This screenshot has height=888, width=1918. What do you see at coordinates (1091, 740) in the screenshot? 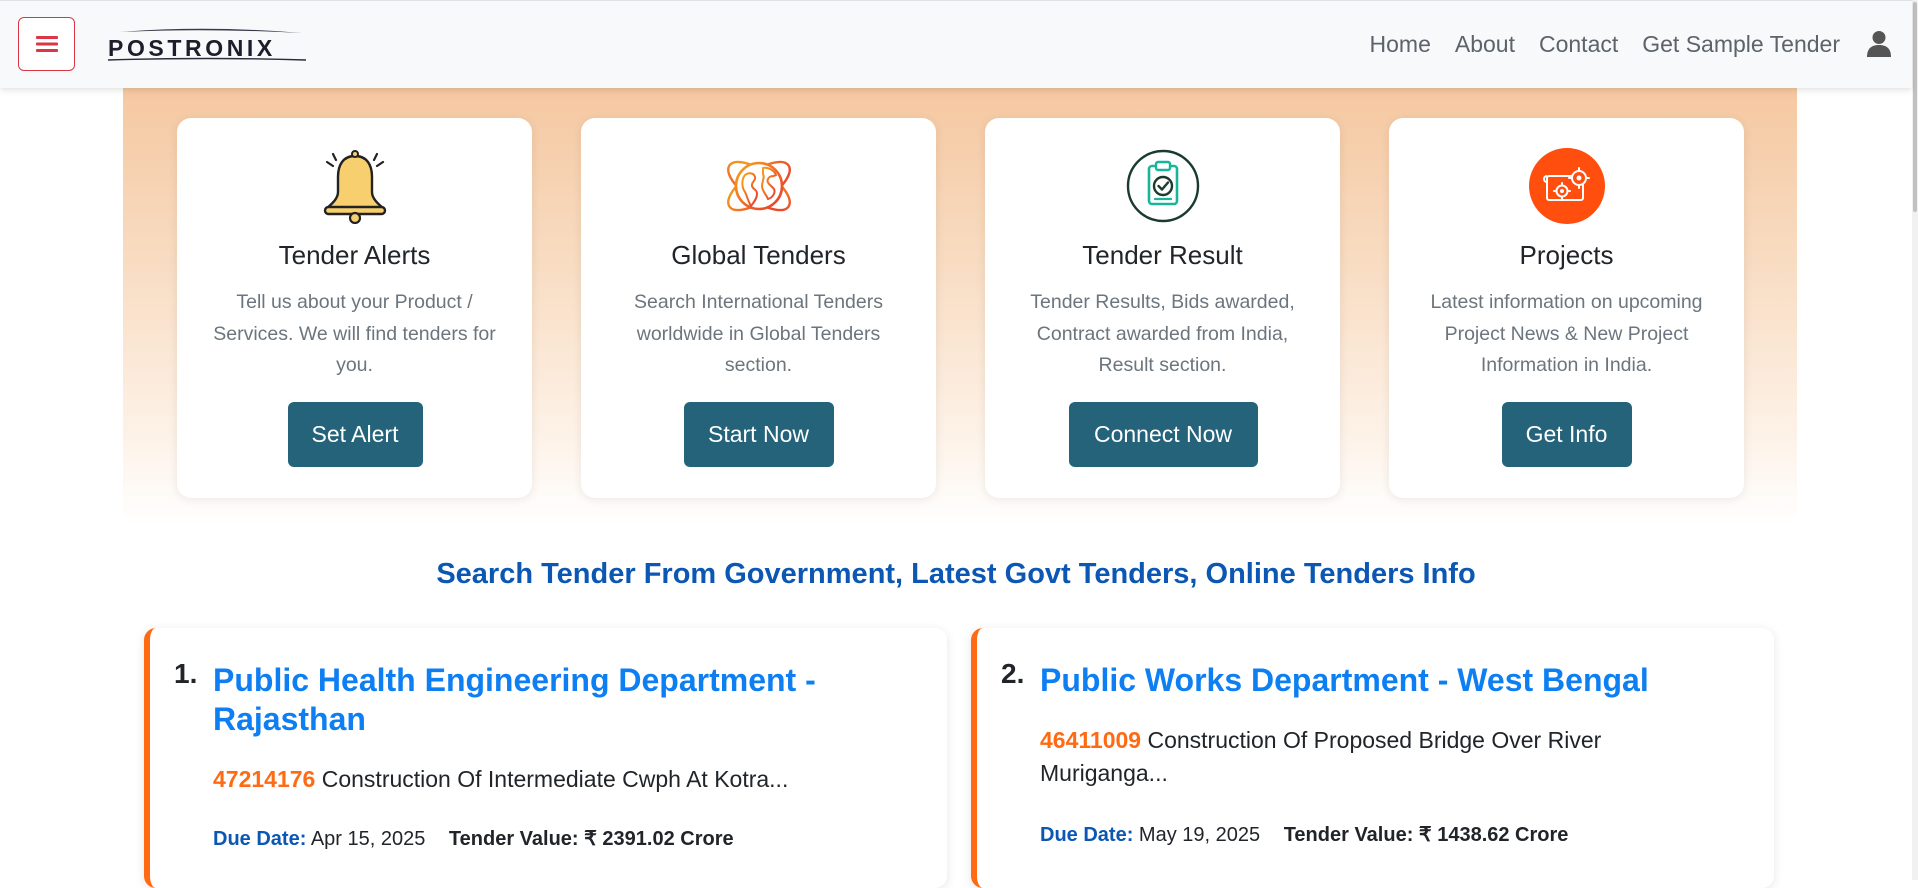
I see `tender-id: 46411009` at bounding box center [1091, 740].